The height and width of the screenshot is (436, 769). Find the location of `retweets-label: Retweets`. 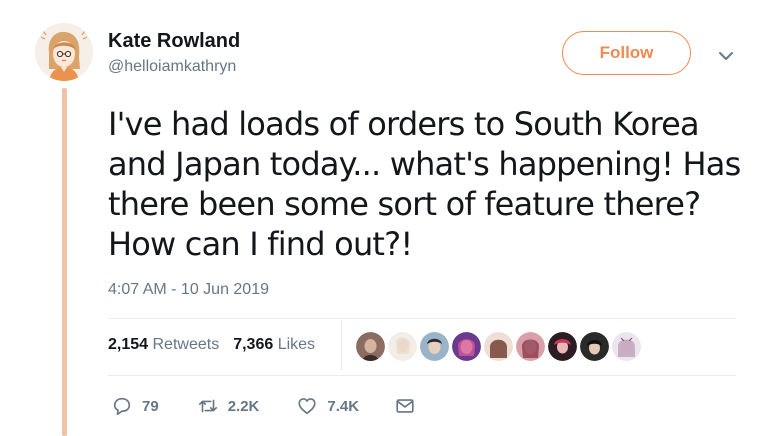

retweets-label: Retweets is located at coordinates (186, 344).